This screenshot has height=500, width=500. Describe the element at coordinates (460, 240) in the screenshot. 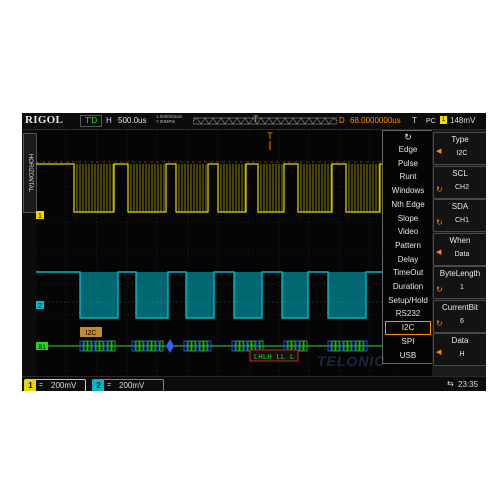

I see `softkey-title: When` at that location.